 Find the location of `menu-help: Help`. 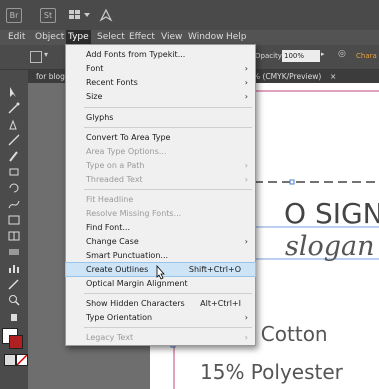

menu-help: Help is located at coordinates (236, 37).